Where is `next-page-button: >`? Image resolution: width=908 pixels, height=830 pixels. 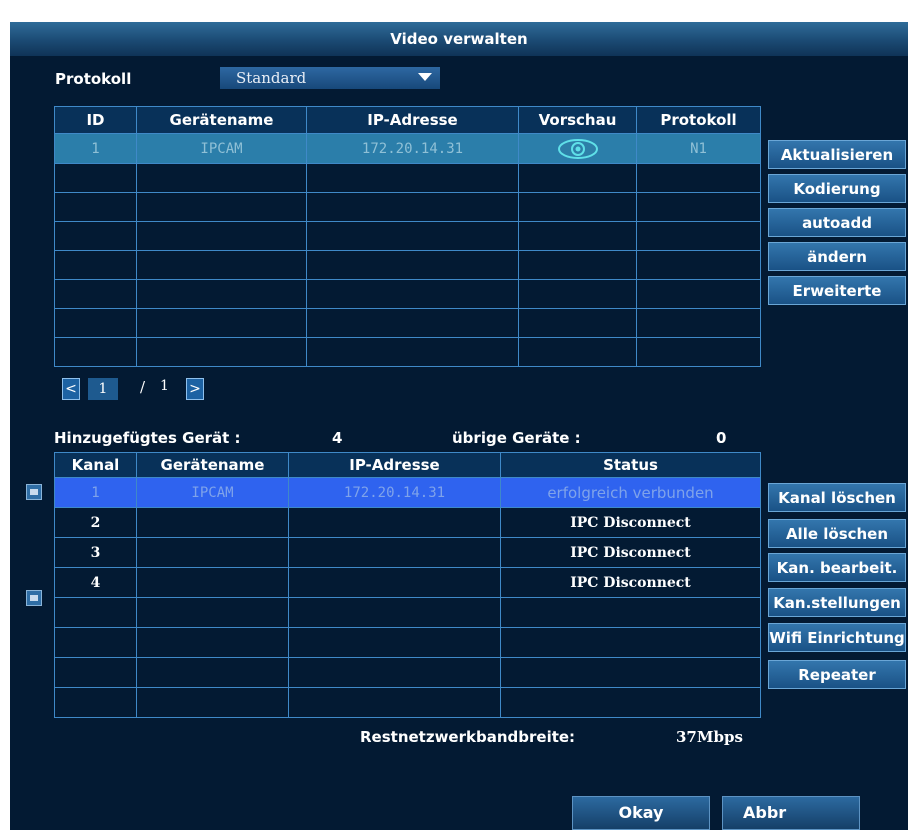 next-page-button: > is located at coordinates (195, 389).